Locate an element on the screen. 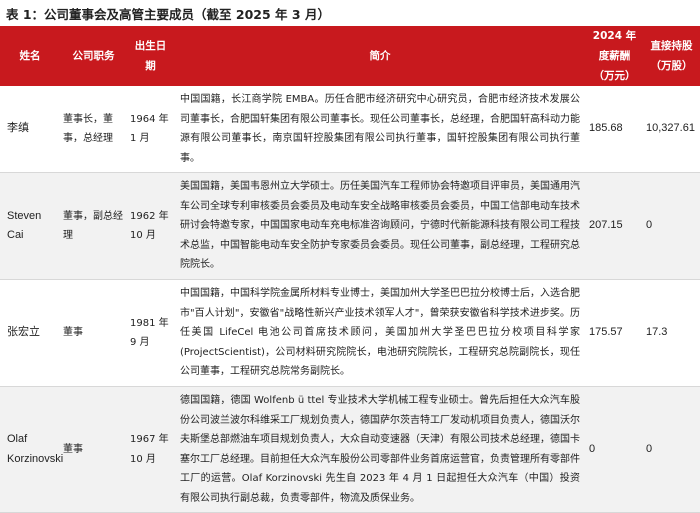  header-name: 姓名 is located at coordinates (30, 56).